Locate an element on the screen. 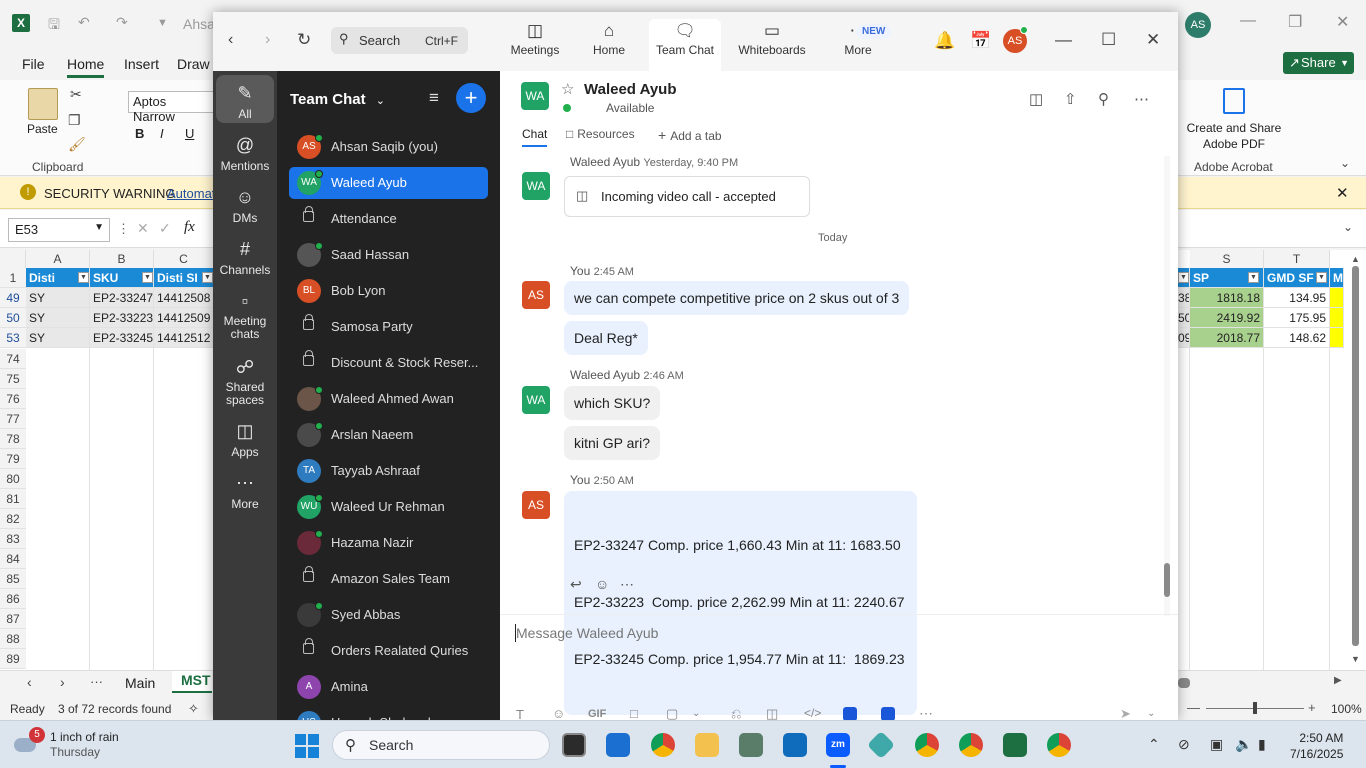  sheet-tab-main: Main is located at coordinates (140, 683).